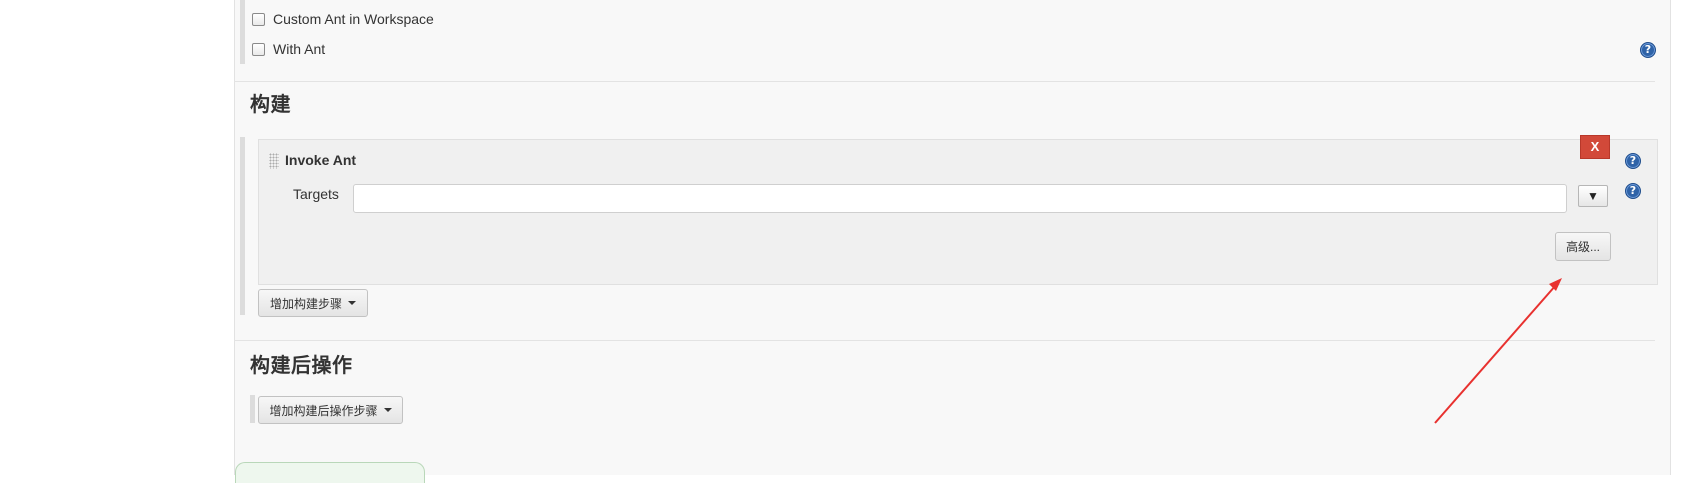  I want to click on annotation-arrow-head, so click(1555, 284).